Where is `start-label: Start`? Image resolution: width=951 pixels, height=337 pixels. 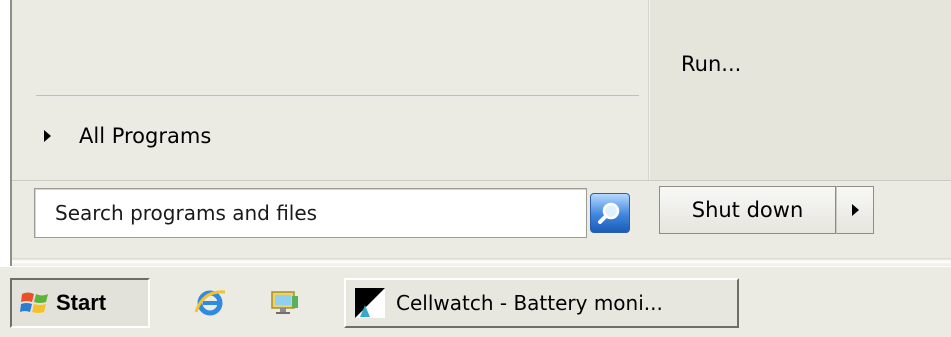 start-label: Start is located at coordinates (81, 302).